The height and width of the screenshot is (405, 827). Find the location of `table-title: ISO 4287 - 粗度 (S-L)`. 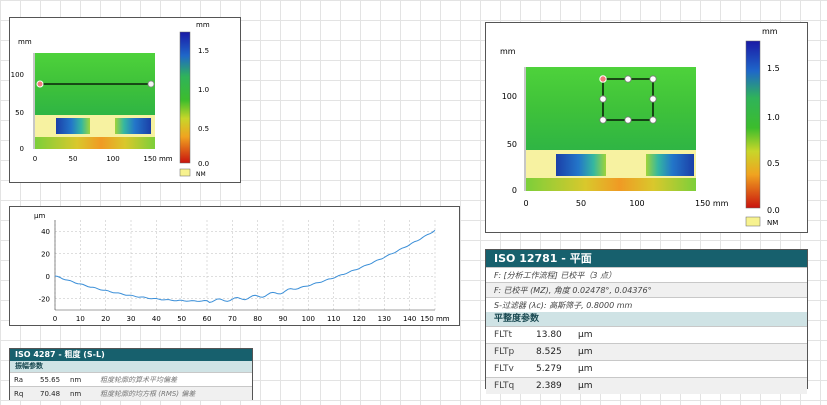

table-title: ISO 4287 - 粗度 (S-L) is located at coordinates (131, 355).